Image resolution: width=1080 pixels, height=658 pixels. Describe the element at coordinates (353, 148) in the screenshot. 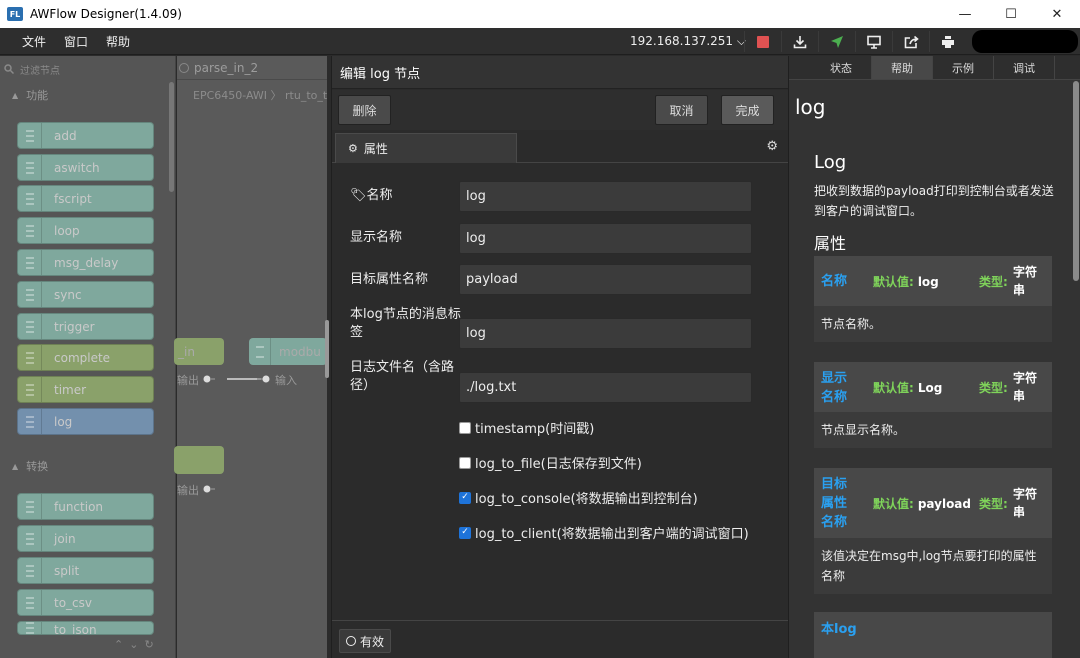

I see `gear-icon: ⚙` at that location.